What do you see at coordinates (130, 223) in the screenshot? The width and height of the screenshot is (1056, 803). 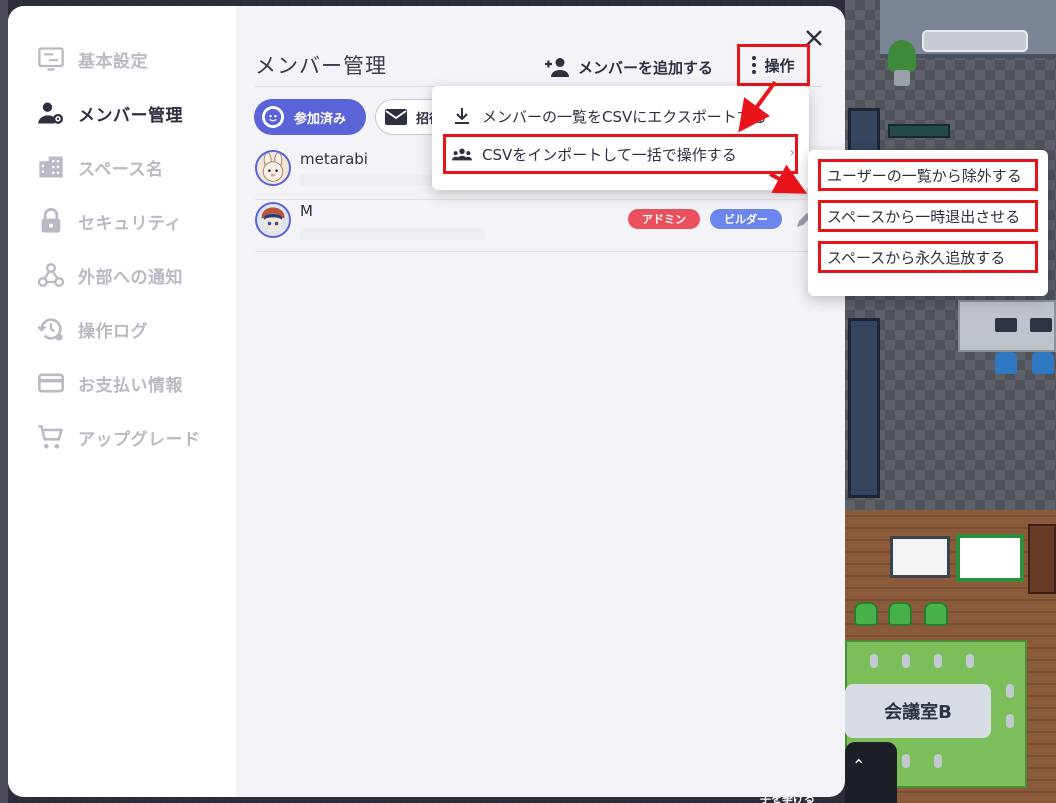 I see `sidebar-item-label: セキュリティ` at bounding box center [130, 223].